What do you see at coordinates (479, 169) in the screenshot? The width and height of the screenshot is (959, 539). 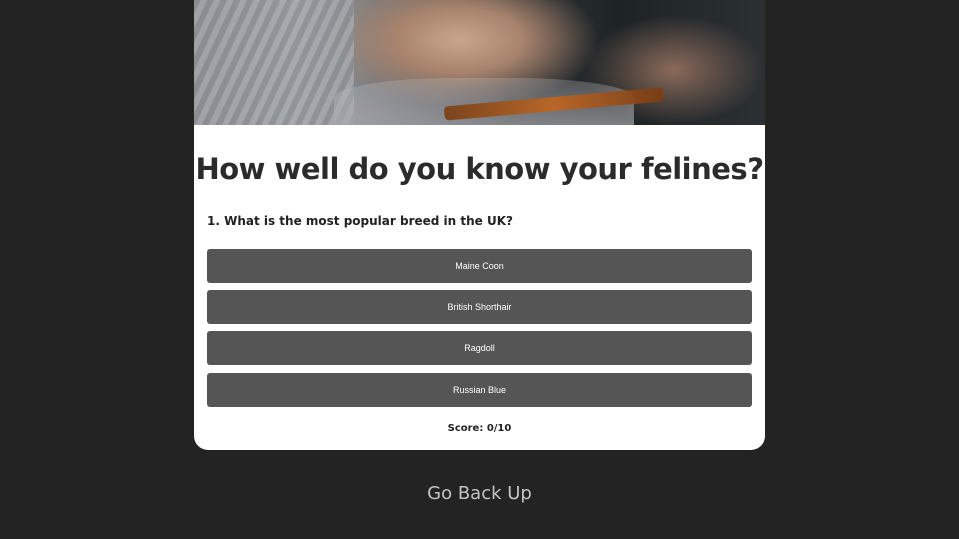 I see `quiz-title: How well do you know your felines?` at bounding box center [479, 169].